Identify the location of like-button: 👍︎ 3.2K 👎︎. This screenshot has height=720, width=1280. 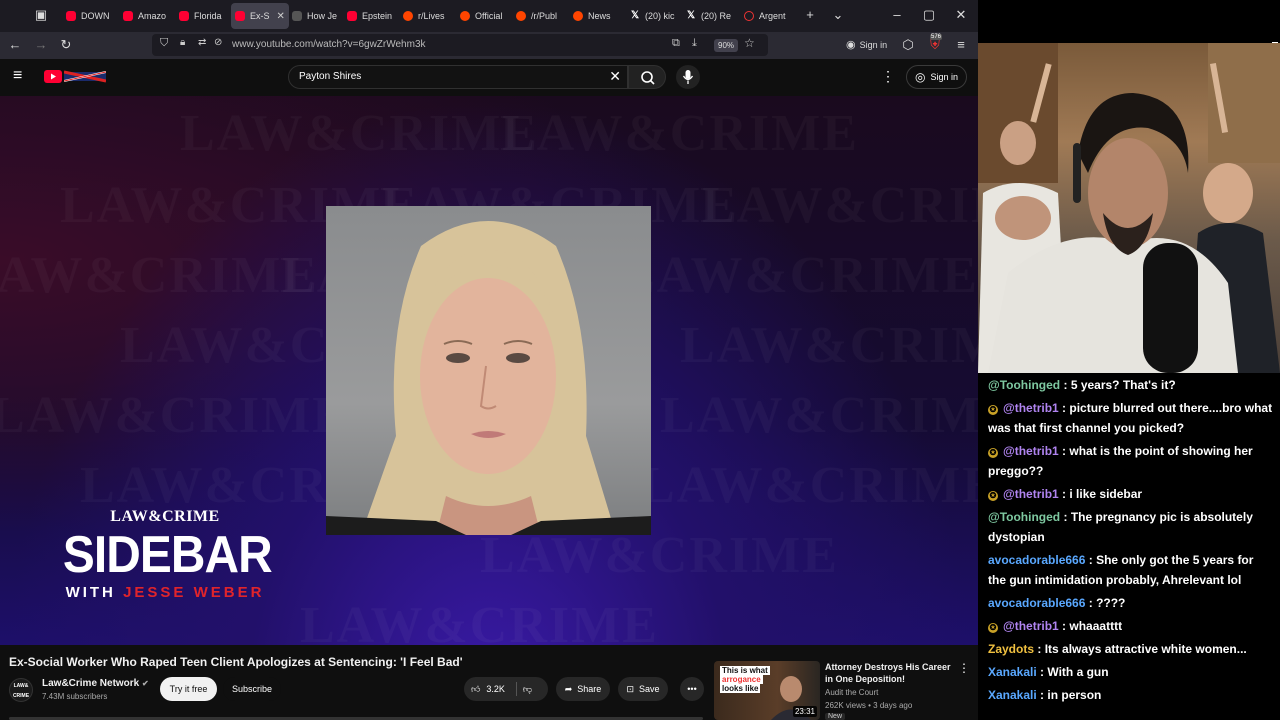
(506, 689).